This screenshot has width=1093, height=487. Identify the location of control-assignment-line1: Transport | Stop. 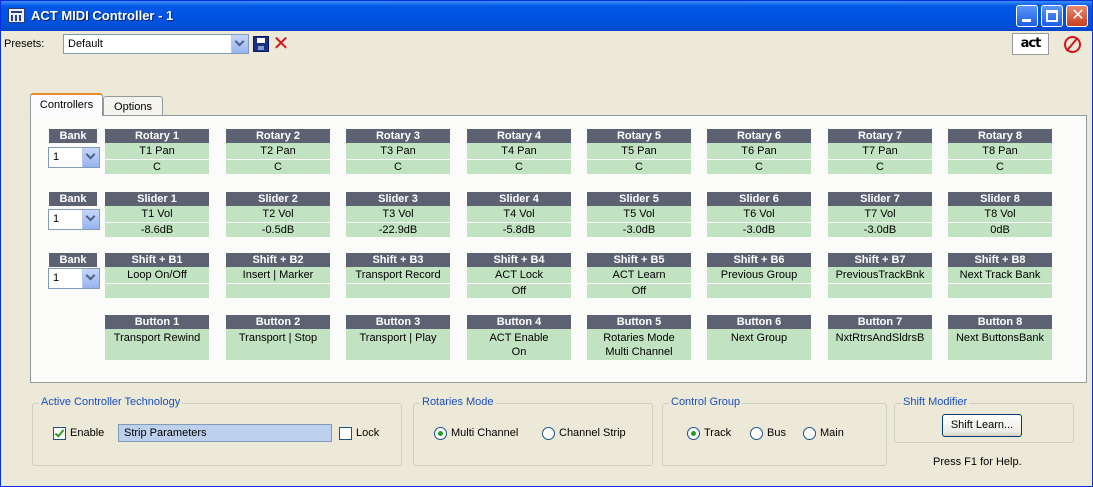
(278, 338).